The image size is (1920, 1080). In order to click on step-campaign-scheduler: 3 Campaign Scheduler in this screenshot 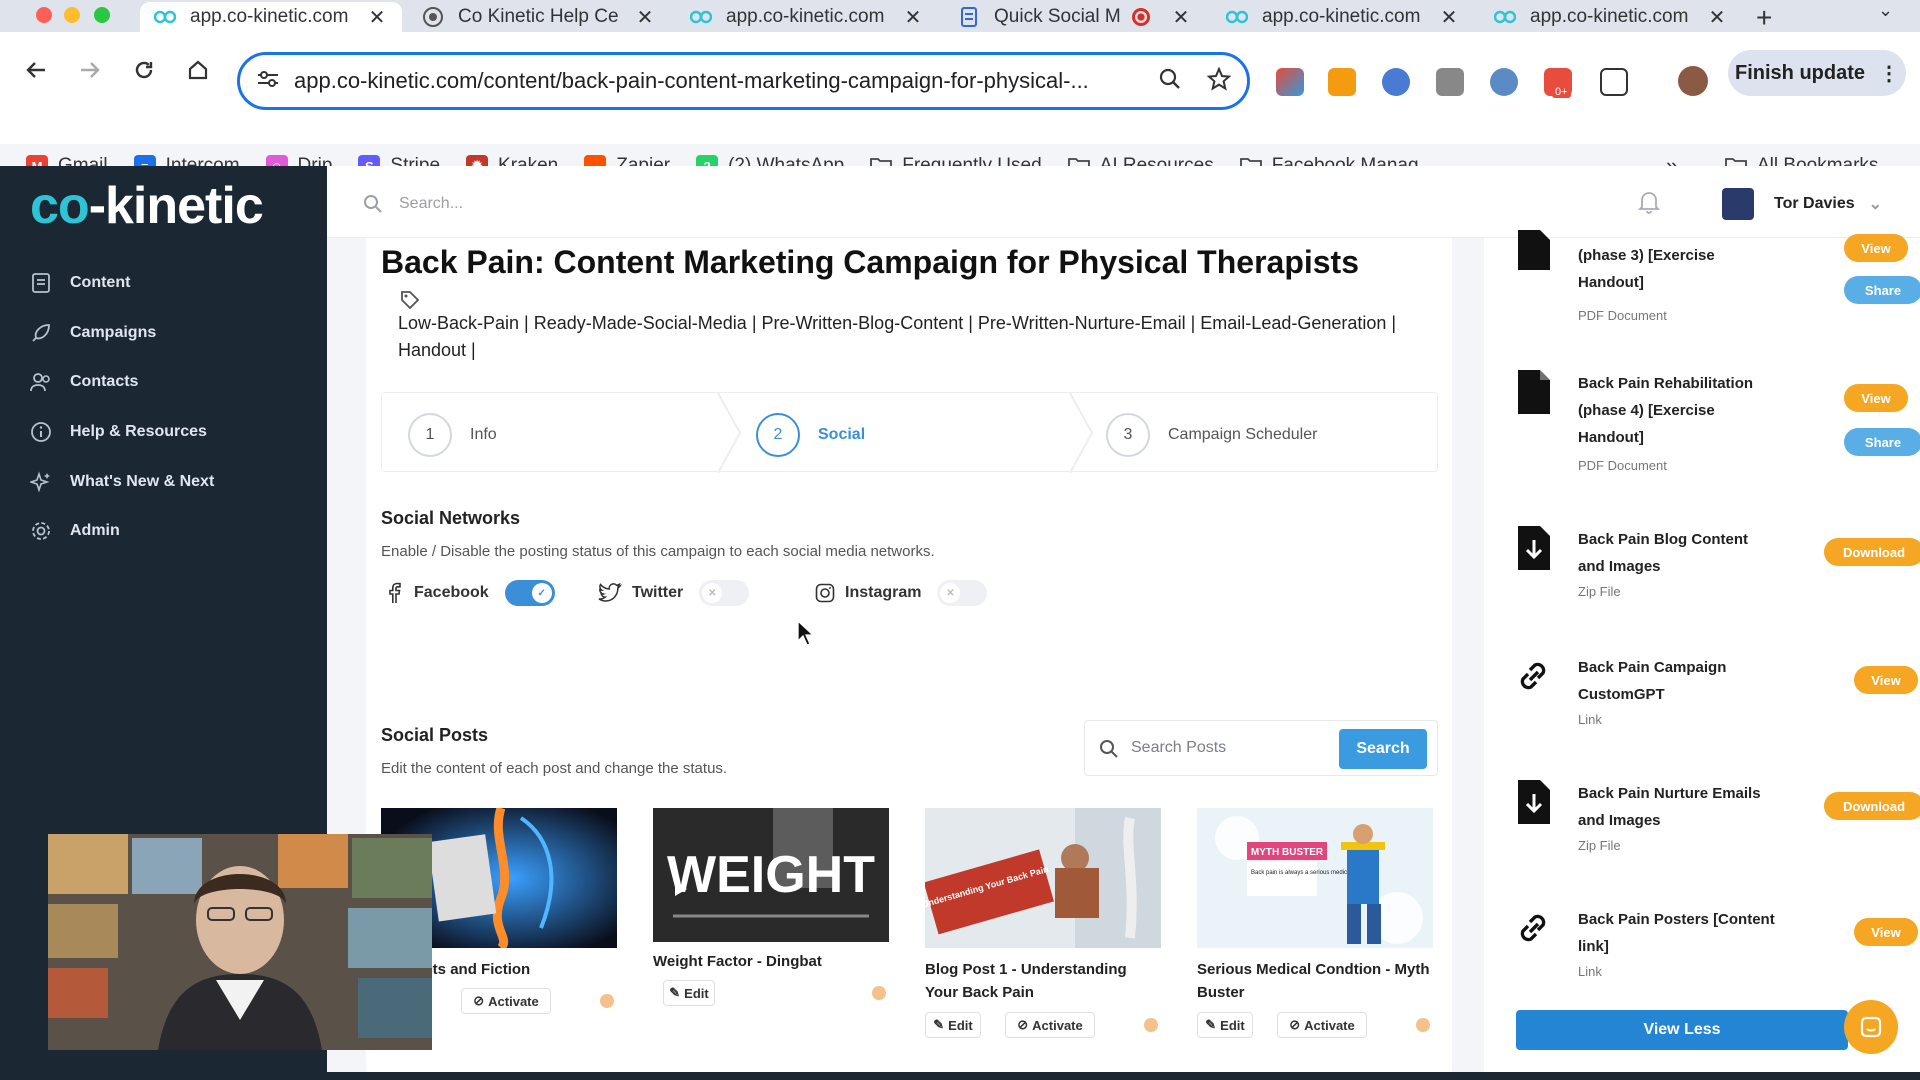, I will do `click(1211, 435)`.